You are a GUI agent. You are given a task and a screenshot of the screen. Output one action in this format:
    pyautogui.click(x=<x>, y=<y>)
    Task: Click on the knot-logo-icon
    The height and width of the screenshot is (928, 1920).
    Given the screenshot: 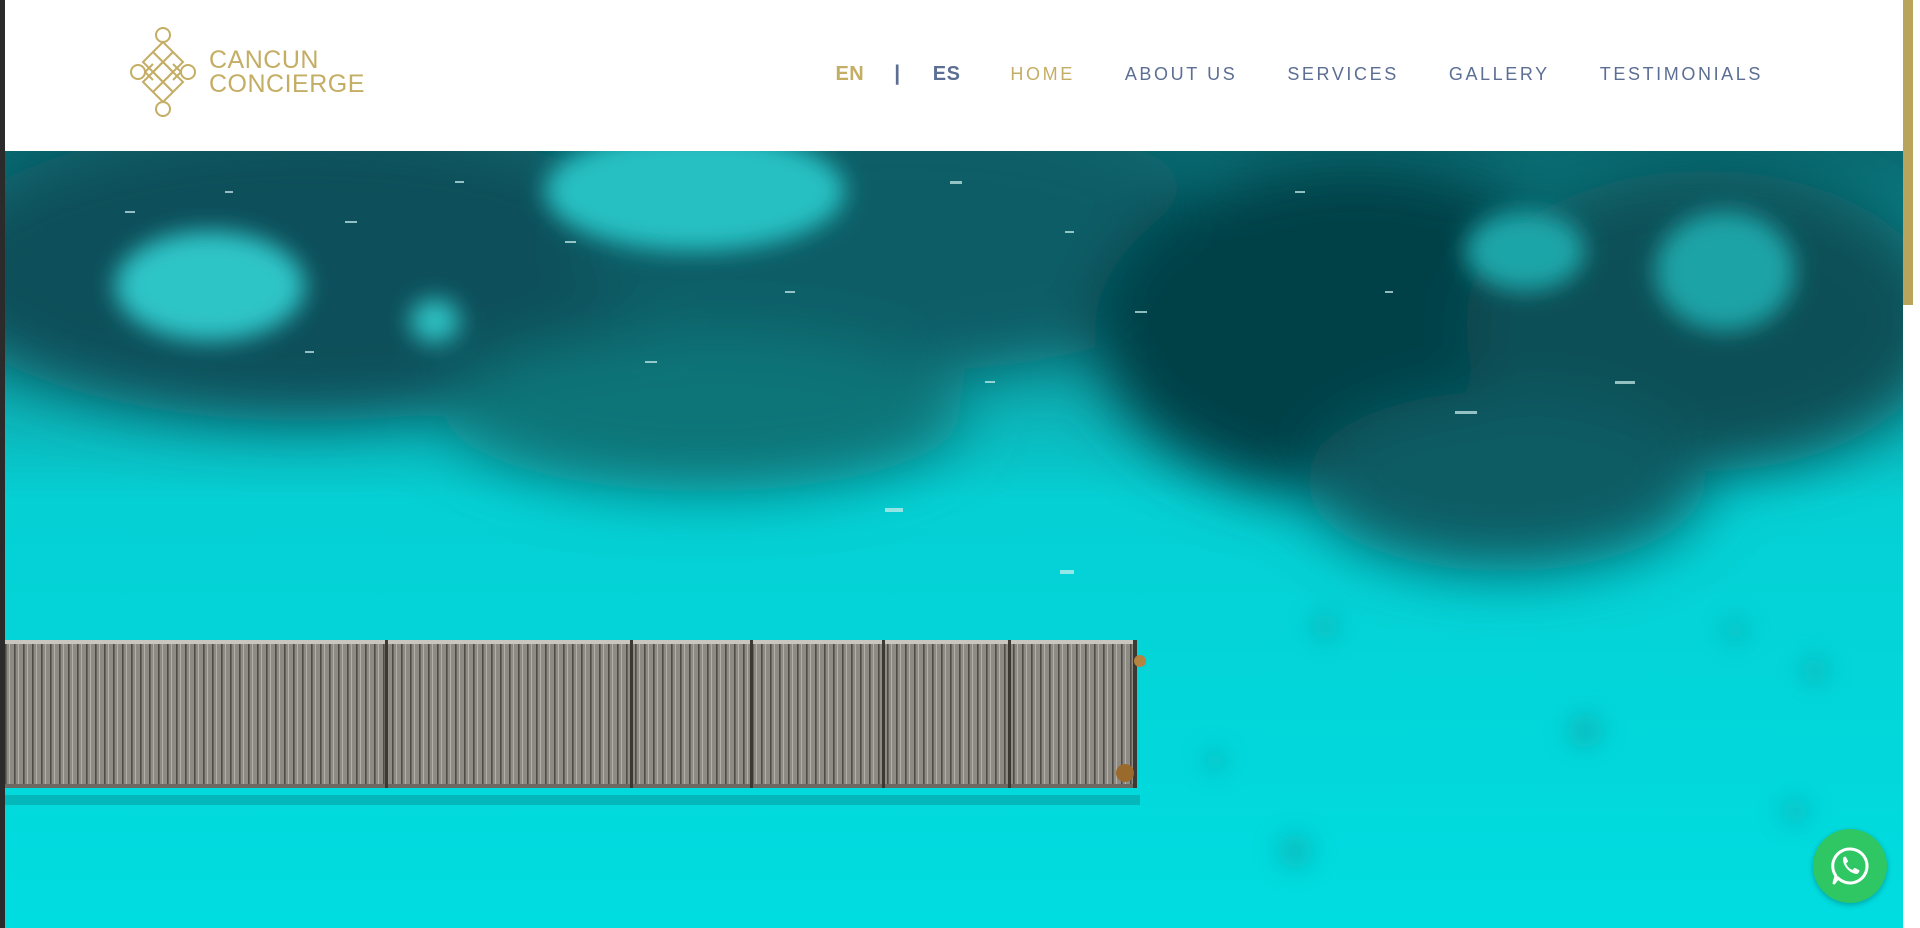 What is the action you would take?
    pyautogui.click(x=163, y=72)
    